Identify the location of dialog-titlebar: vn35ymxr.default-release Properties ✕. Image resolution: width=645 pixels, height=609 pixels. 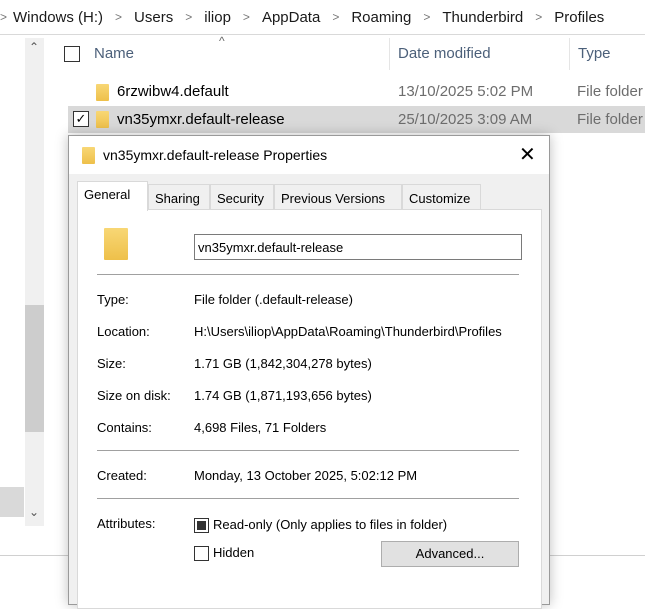
(309, 155).